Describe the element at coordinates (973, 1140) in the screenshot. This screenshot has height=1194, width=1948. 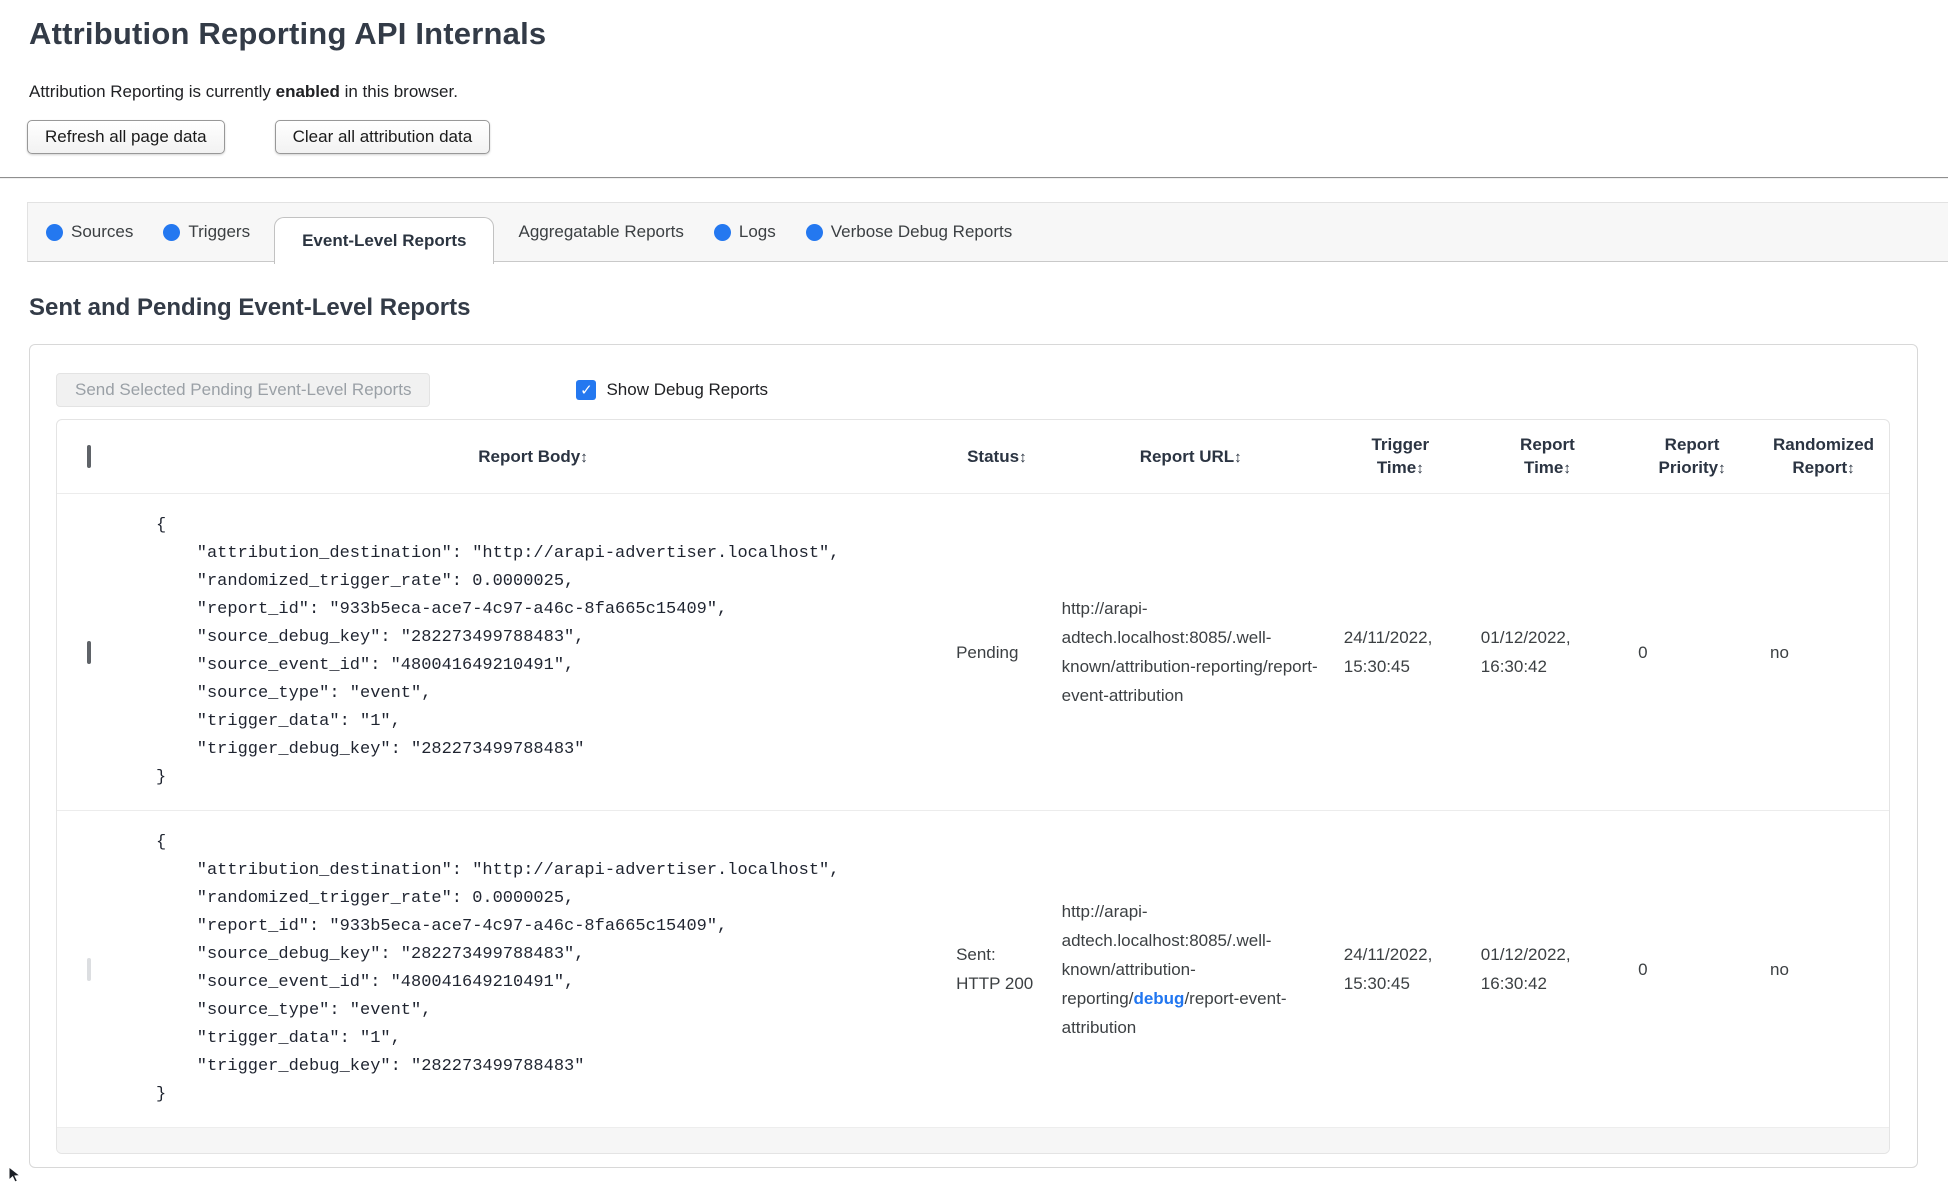
I see `table-footer` at that location.